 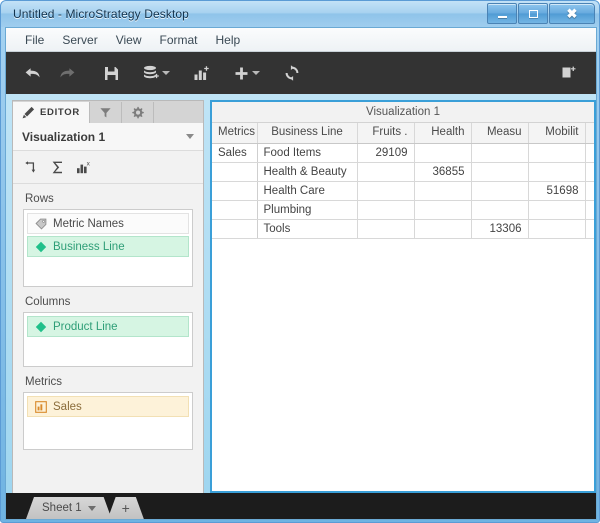 I want to click on title-bar: Untitled - MicroStrategy Desktop ✖, so click(x=300, y=14).